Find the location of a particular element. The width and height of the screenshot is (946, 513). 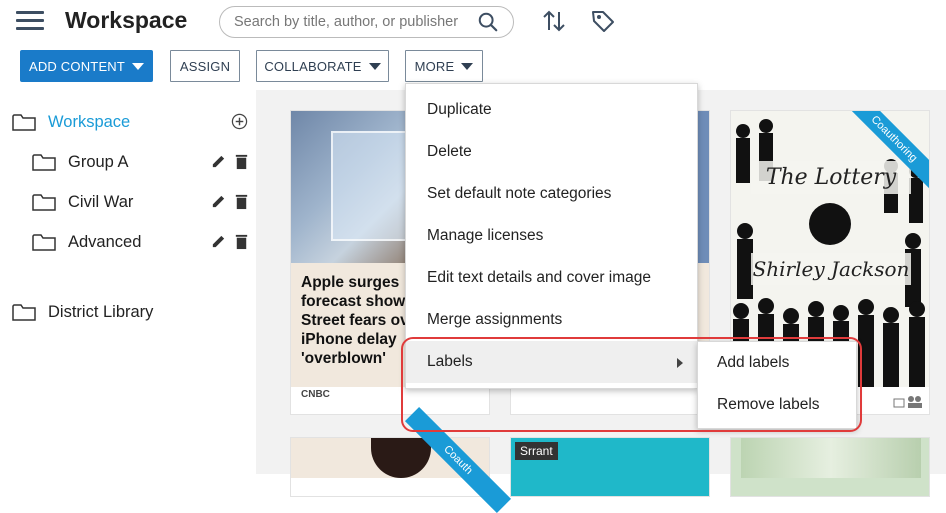

group-icon is located at coordinates (907, 402).